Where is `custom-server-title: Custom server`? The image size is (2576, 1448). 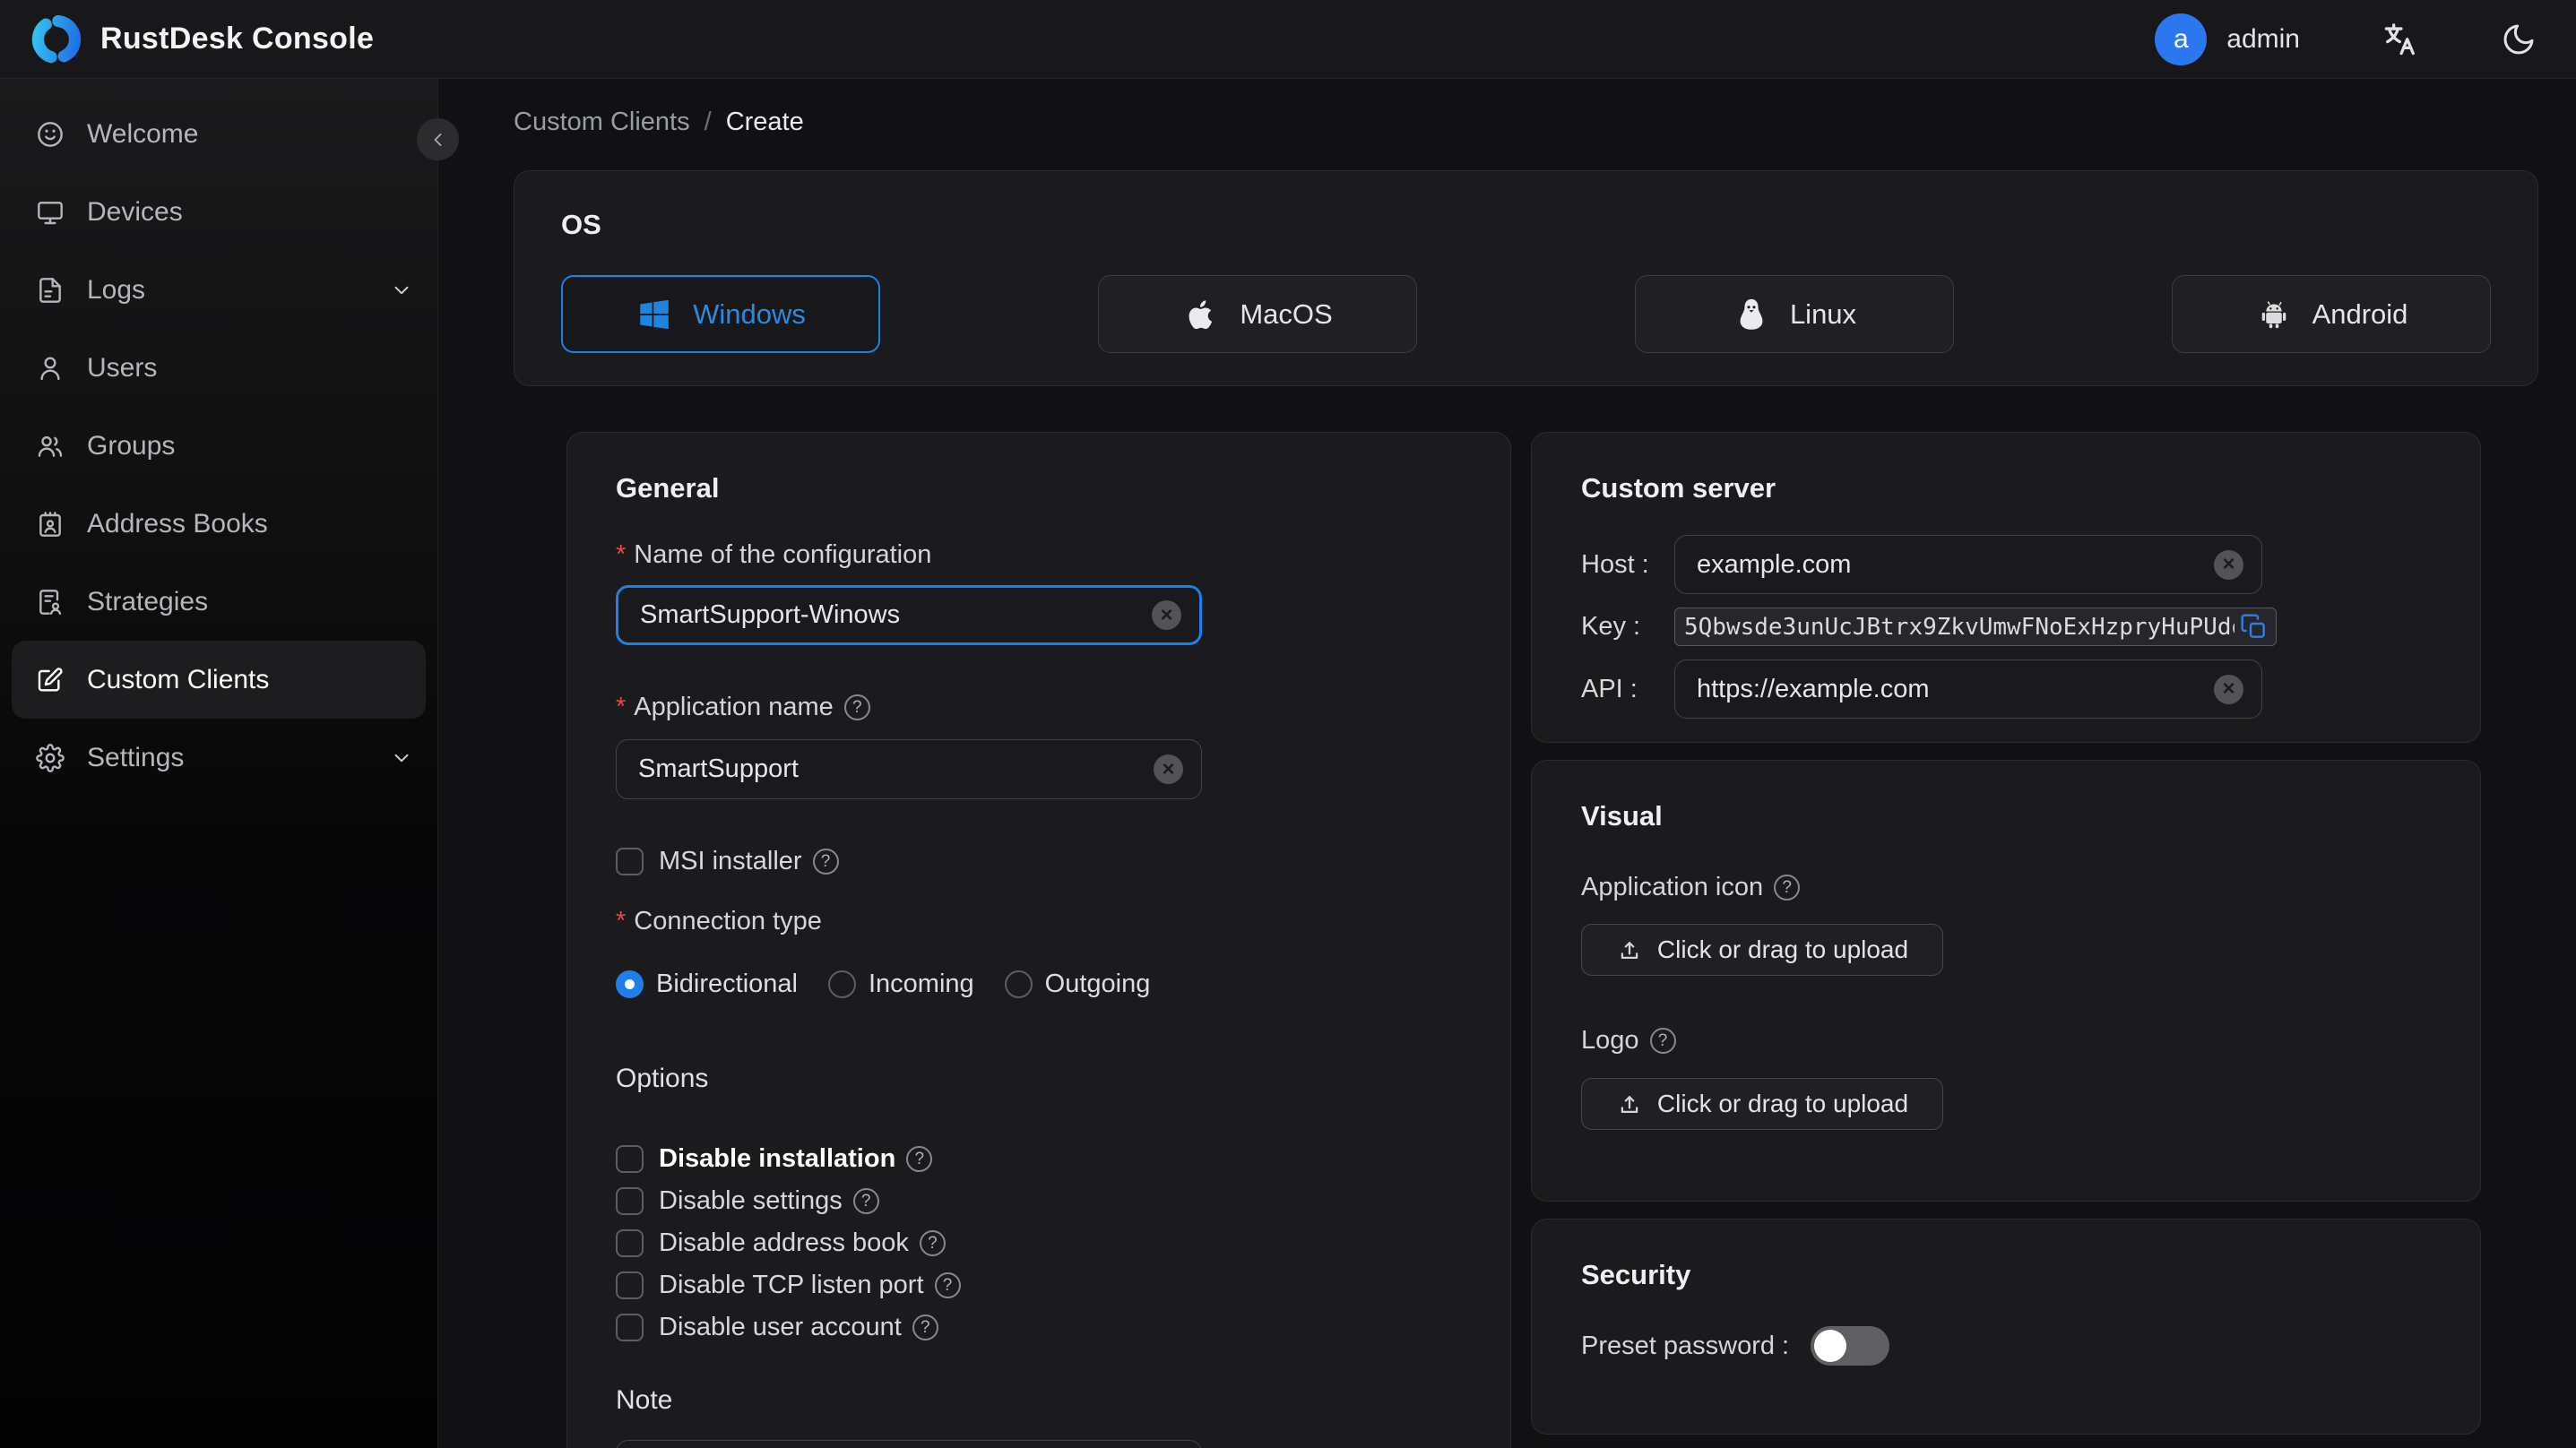
custom-server-title: Custom server is located at coordinates (1678, 488).